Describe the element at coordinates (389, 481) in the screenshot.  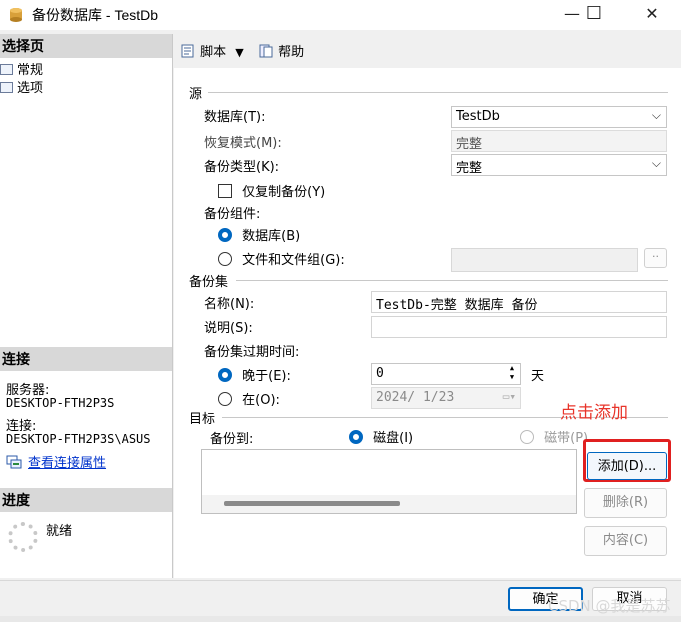
I see `destination-list` at that location.